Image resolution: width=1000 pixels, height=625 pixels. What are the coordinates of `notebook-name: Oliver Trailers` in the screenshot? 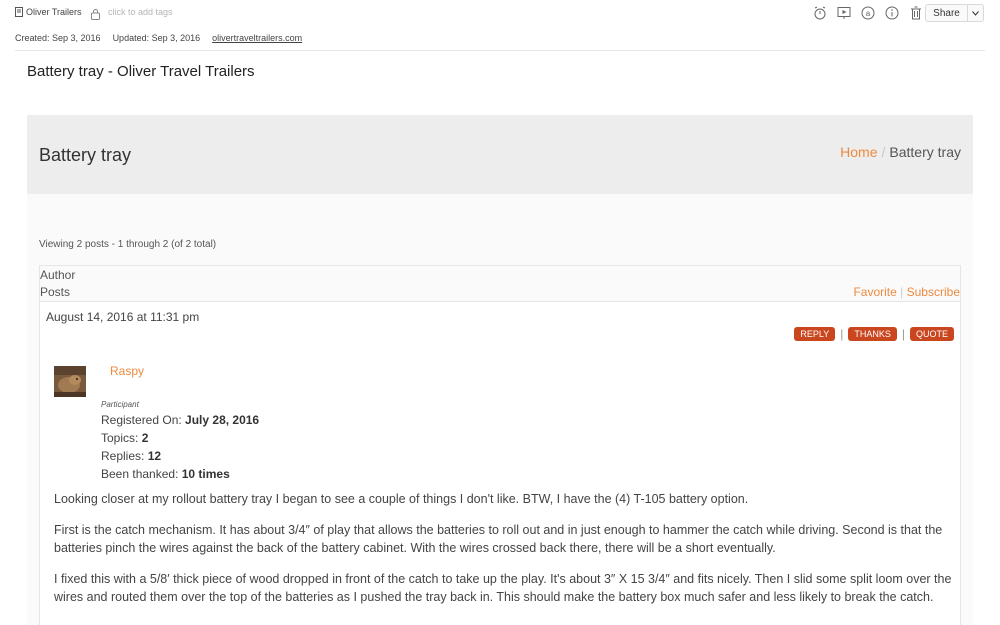 It's located at (54, 12).